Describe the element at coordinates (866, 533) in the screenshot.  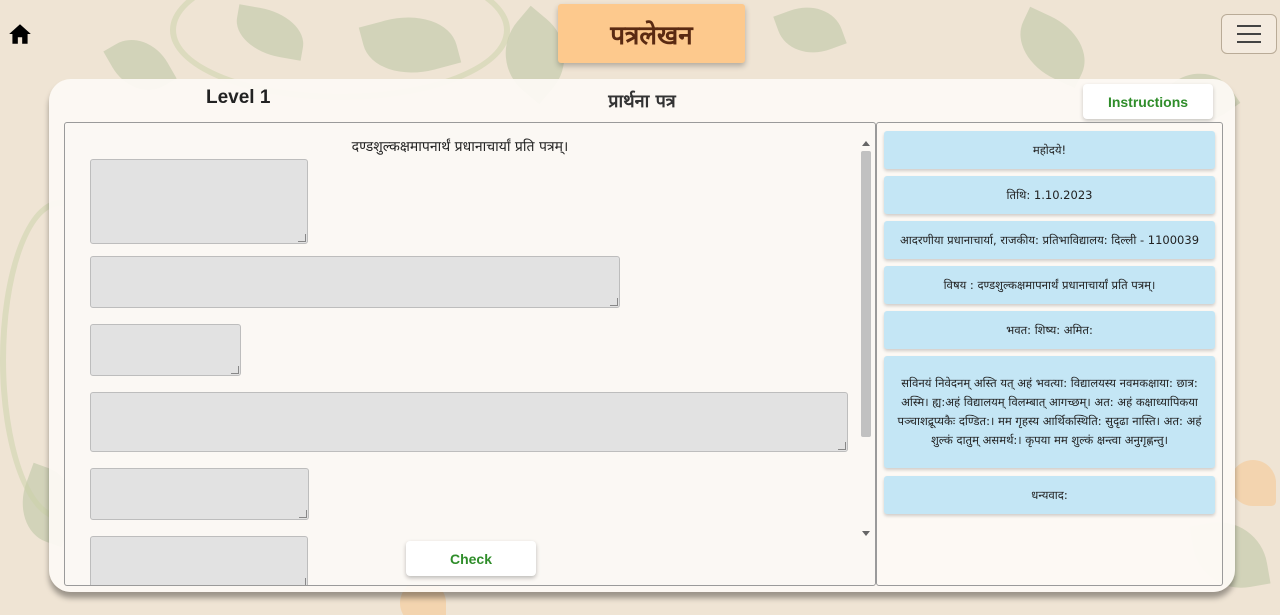
I see `scroll-down-arrow-icon` at that location.